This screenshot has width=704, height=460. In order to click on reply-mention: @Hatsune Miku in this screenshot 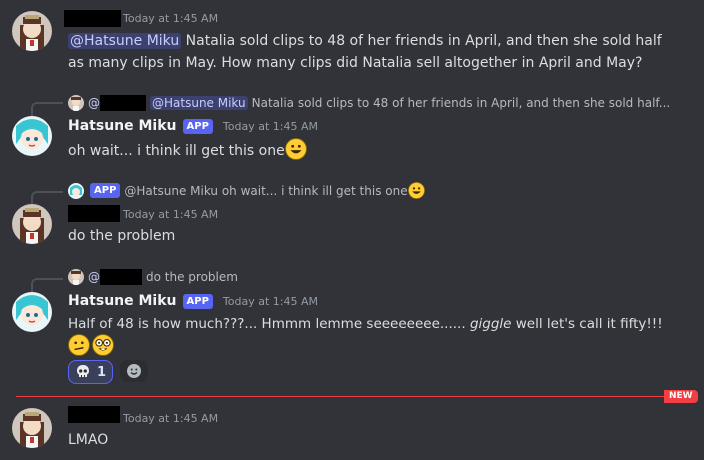, I will do `click(199, 103)`.